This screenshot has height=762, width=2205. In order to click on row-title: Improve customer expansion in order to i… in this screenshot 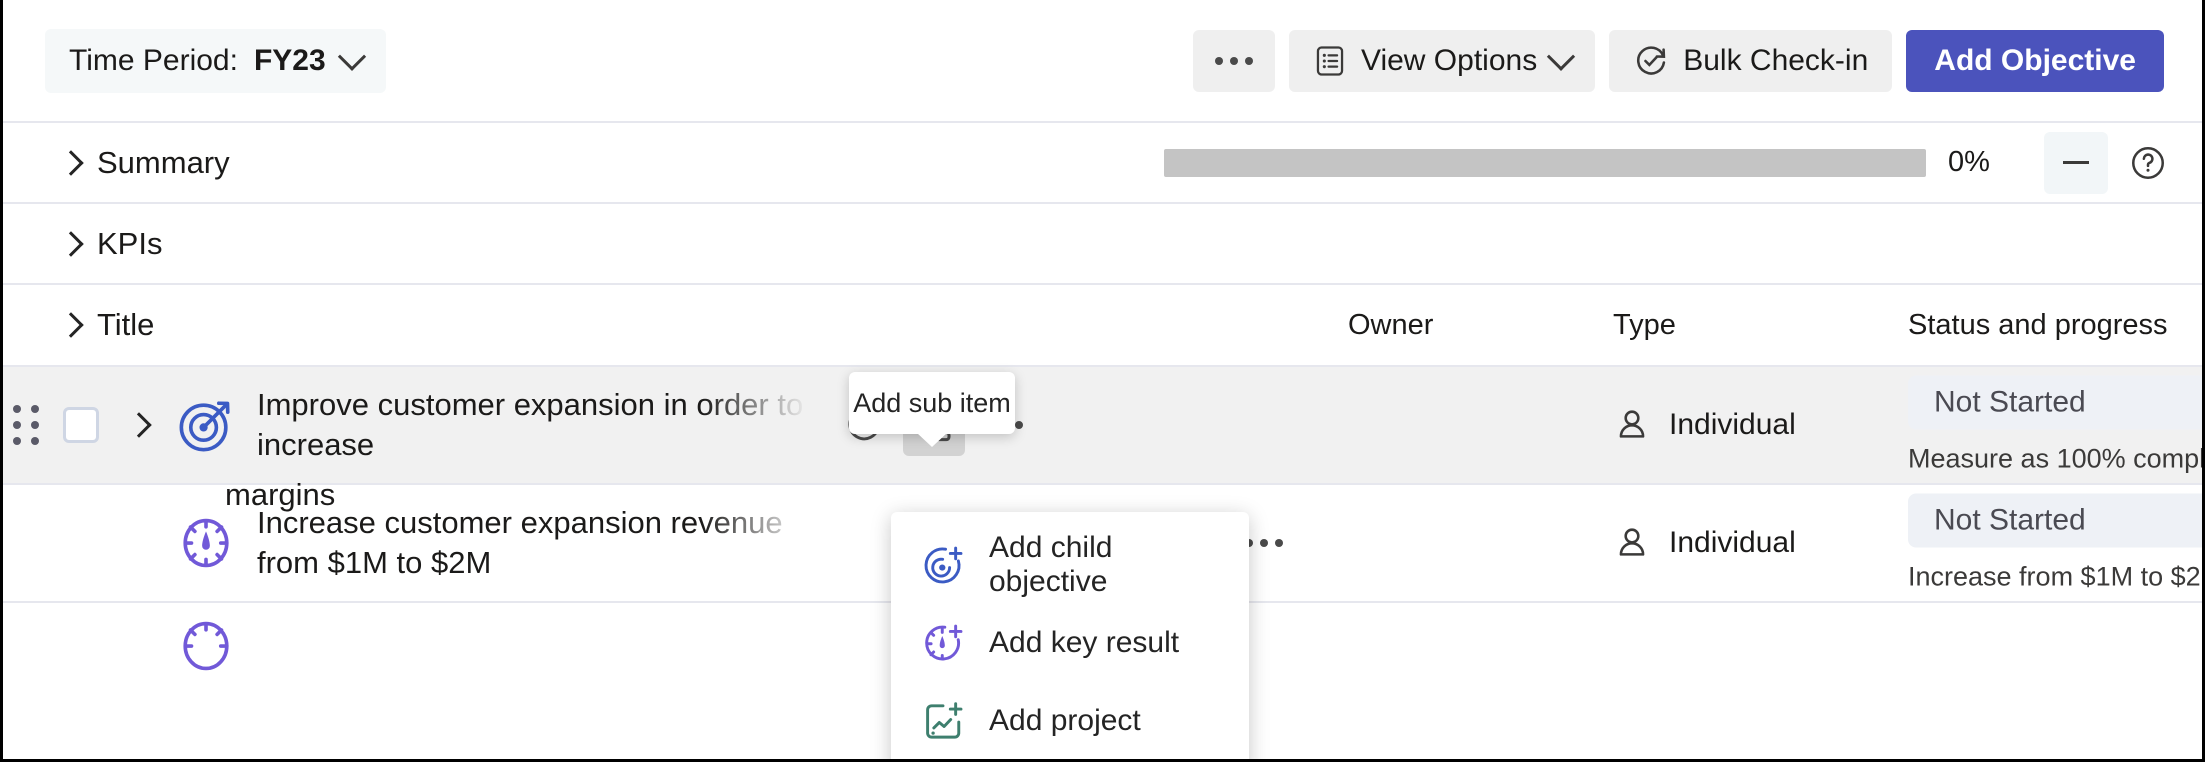, I will do `click(544, 425)`.